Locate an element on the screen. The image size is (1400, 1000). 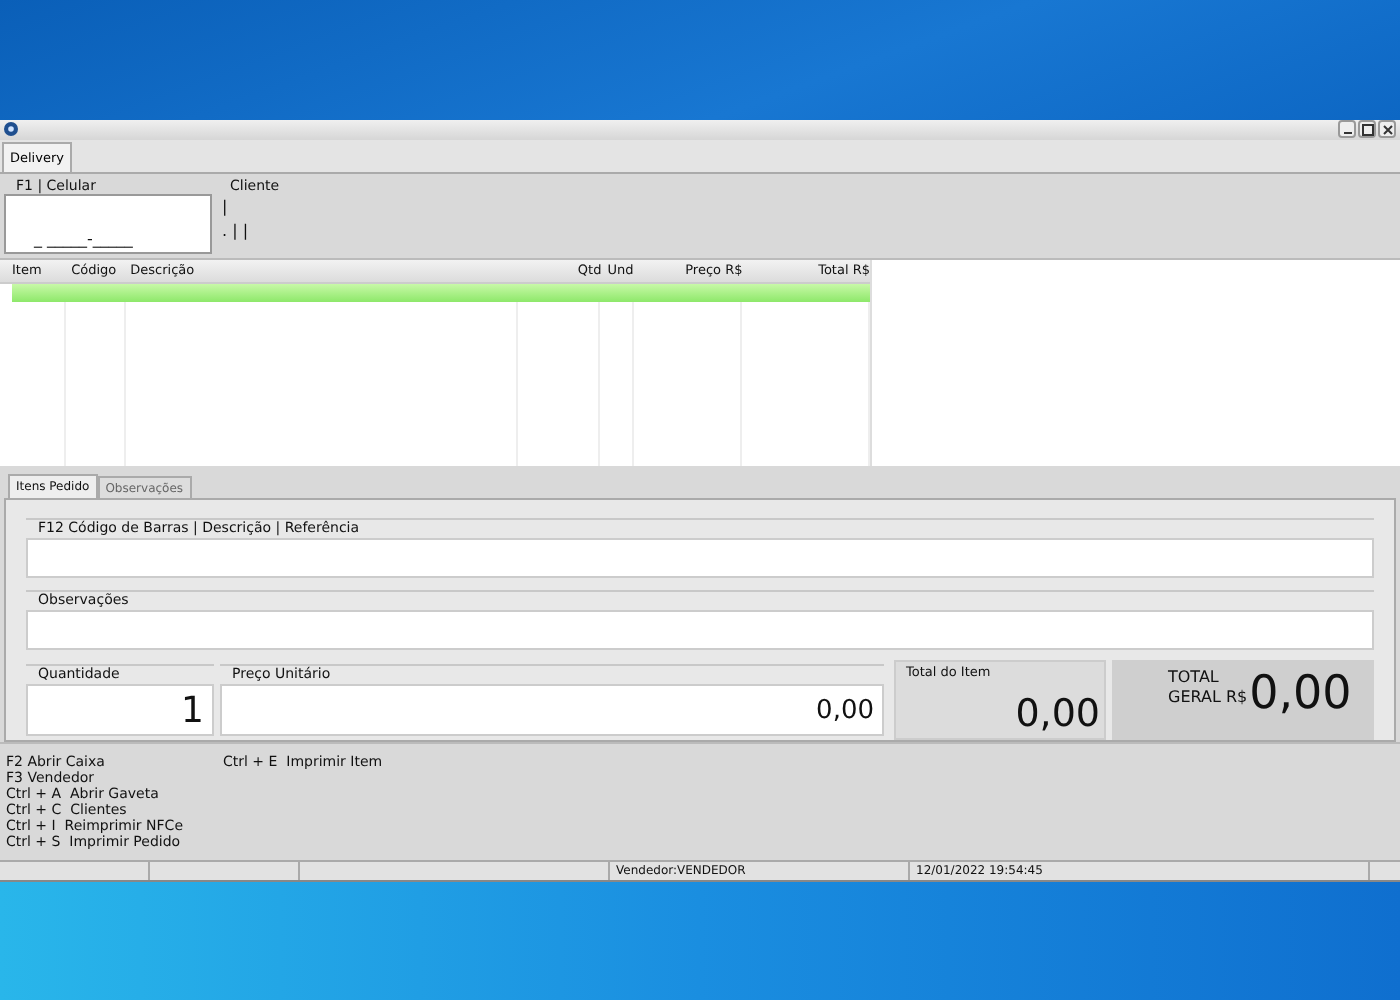
quantity-field: 1 is located at coordinates (120, 710).